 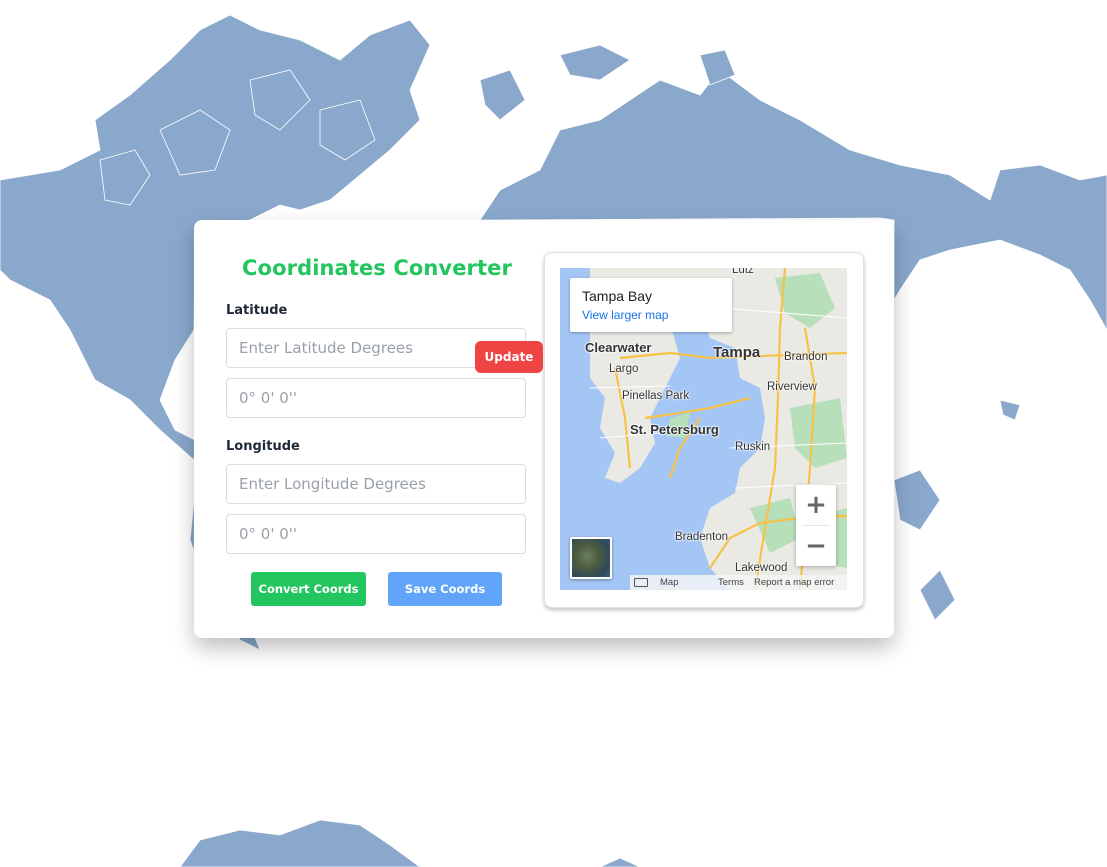 I want to click on satellite-toggle-thumbnail, so click(x=591, y=558).